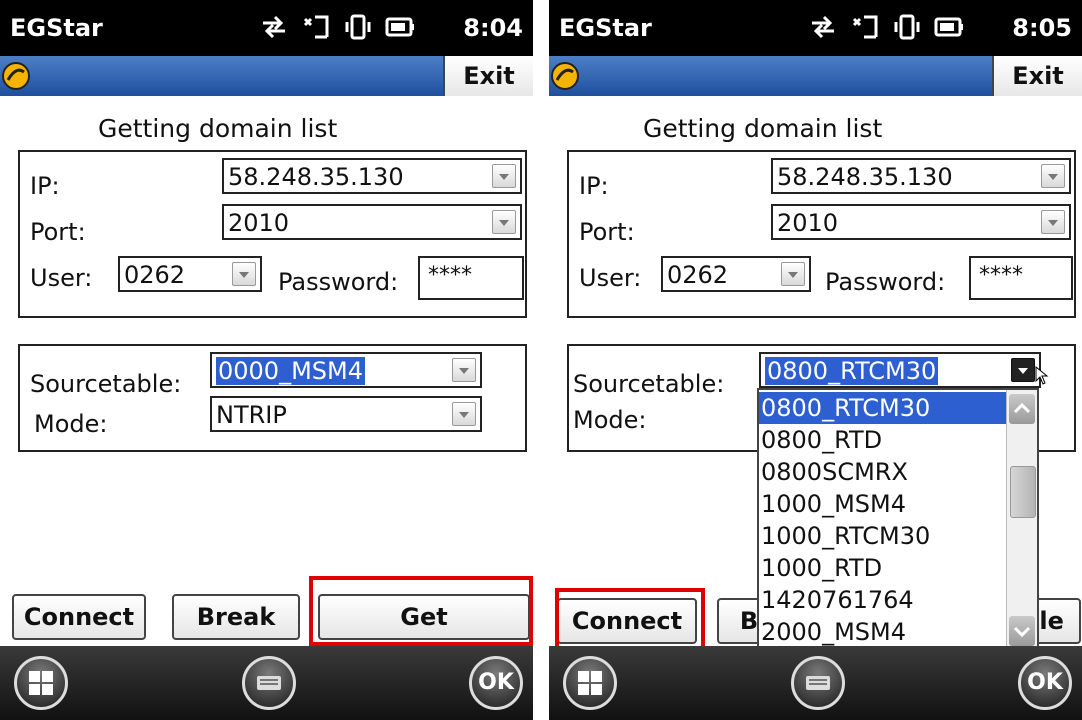 The image size is (1082, 720). I want to click on dropdown-option: 1000_RTCM30, so click(885, 536).